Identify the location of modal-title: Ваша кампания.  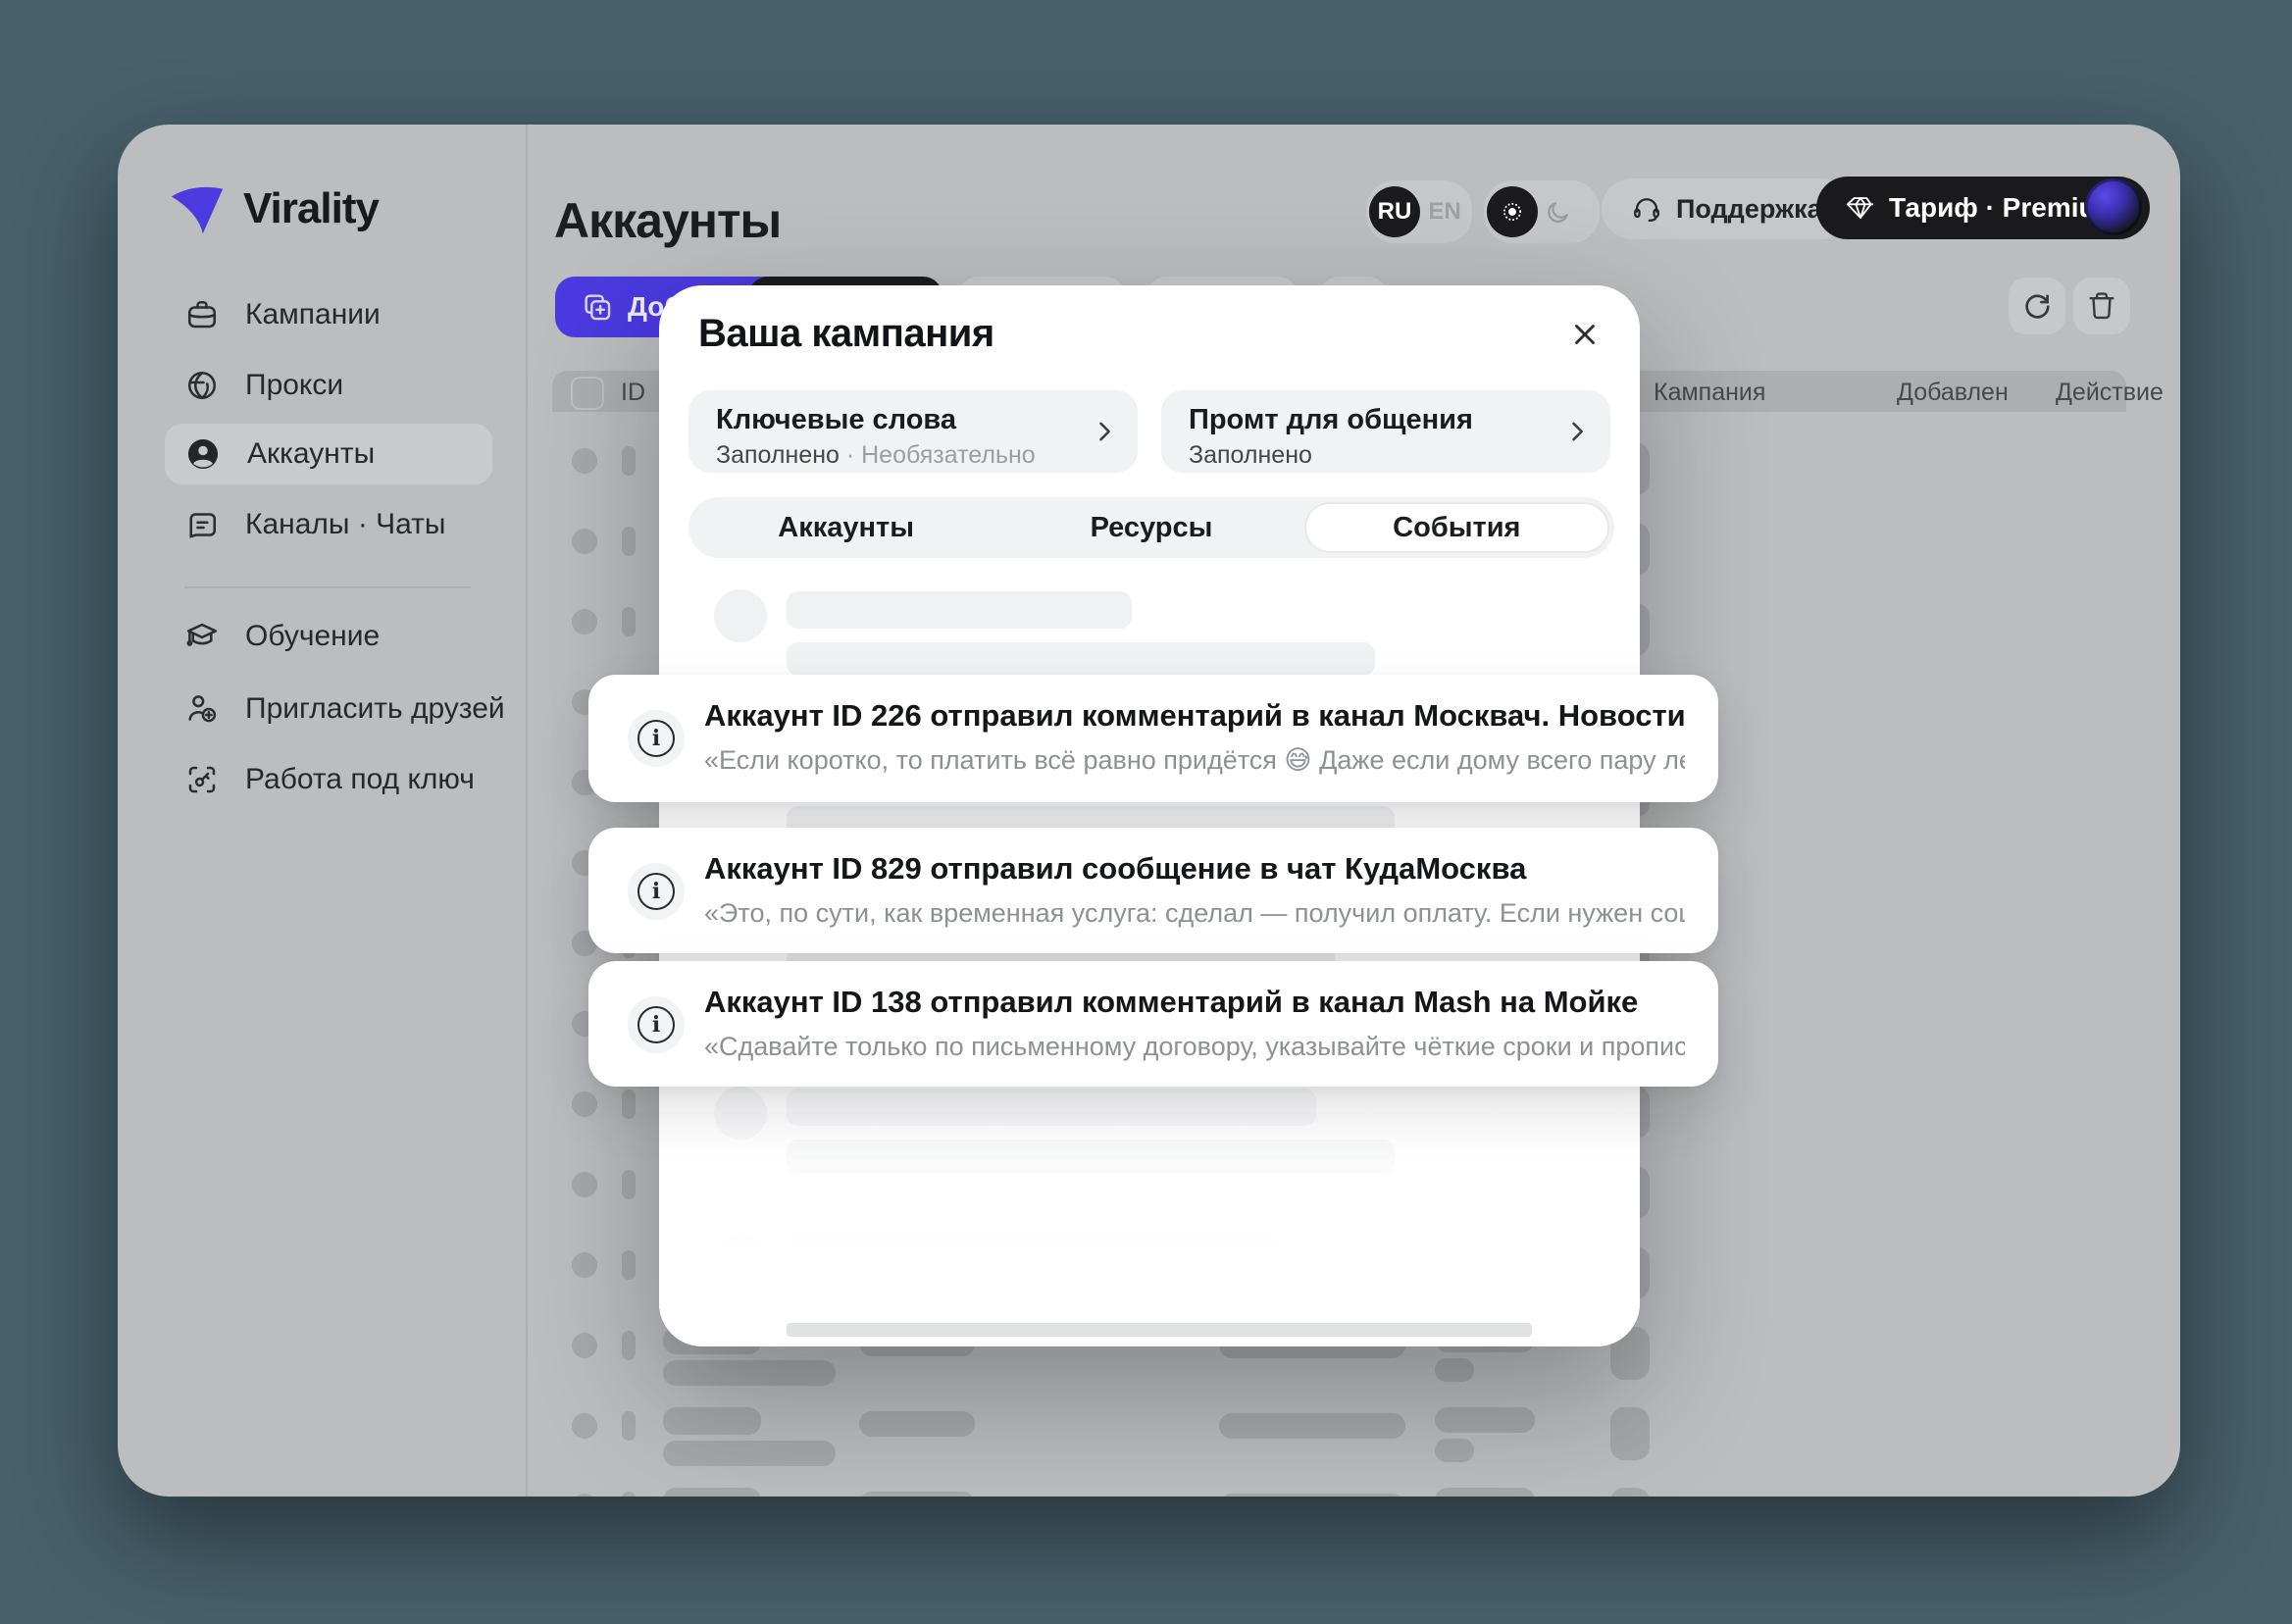
(846, 333).